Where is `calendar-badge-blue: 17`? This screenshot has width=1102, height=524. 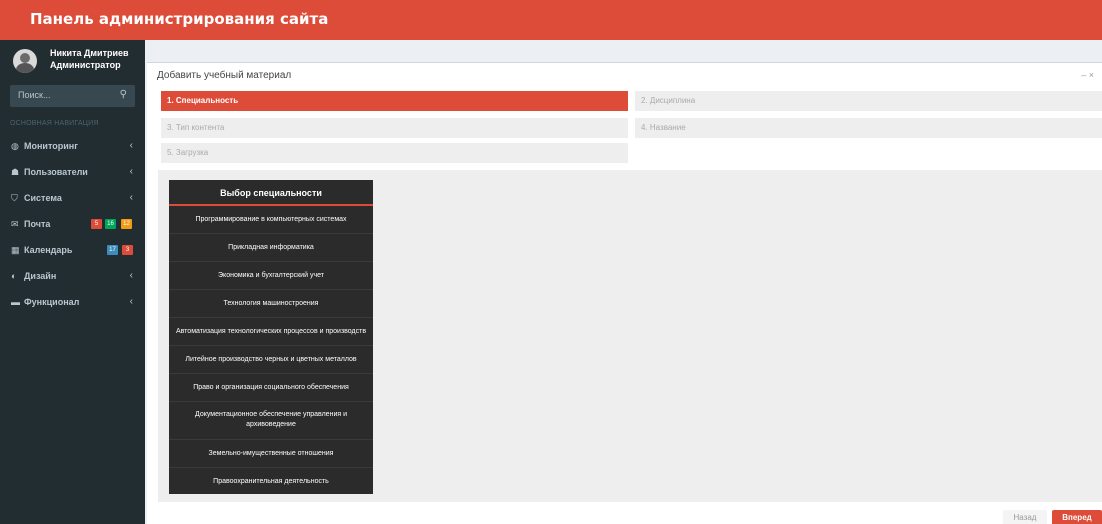
calendar-badge-blue: 17 is located at coordinates (112, 250).